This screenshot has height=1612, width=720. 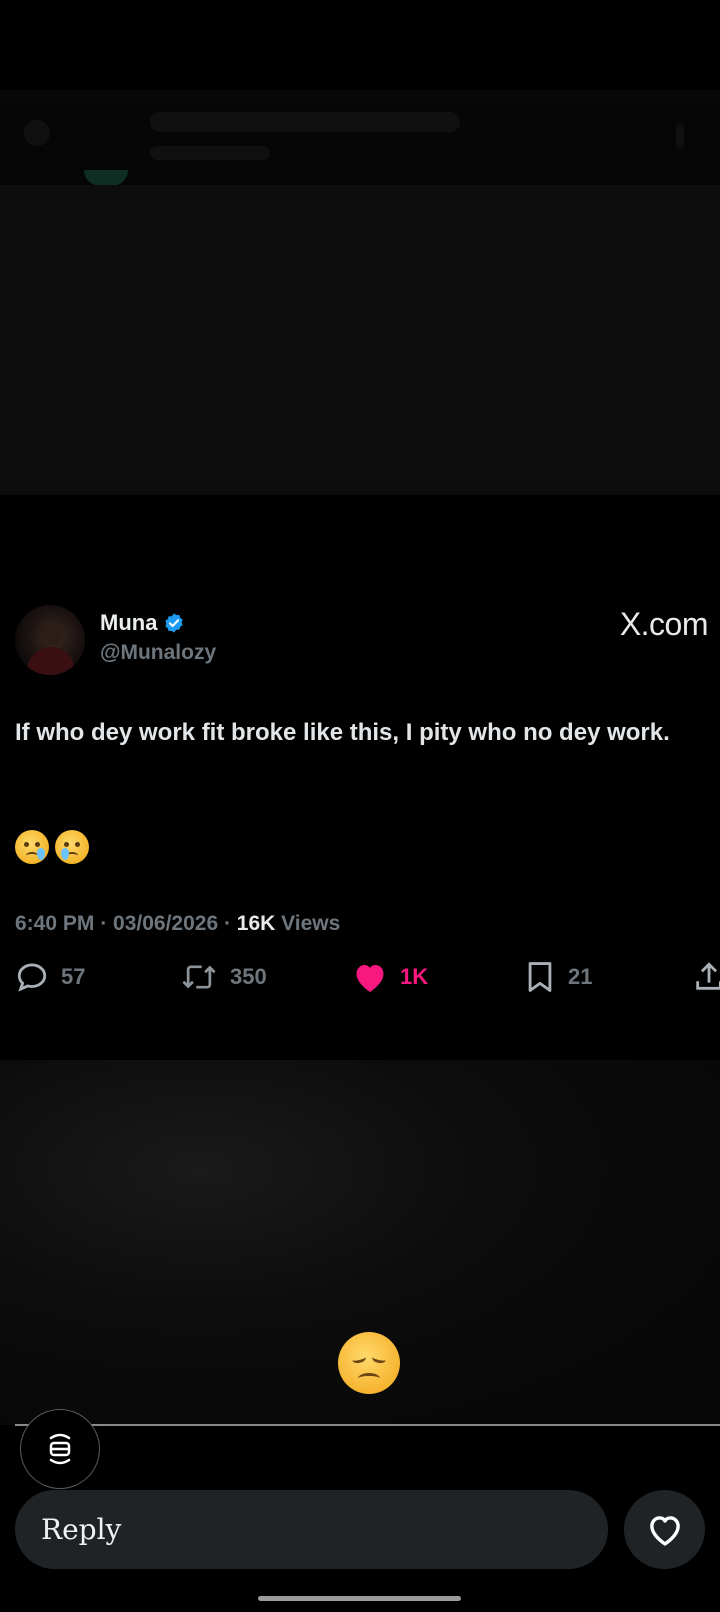 What do you see at coordinates (223, 977) in the screenshot?
I see `repost-action: 350` at bounding box center [223, 977].